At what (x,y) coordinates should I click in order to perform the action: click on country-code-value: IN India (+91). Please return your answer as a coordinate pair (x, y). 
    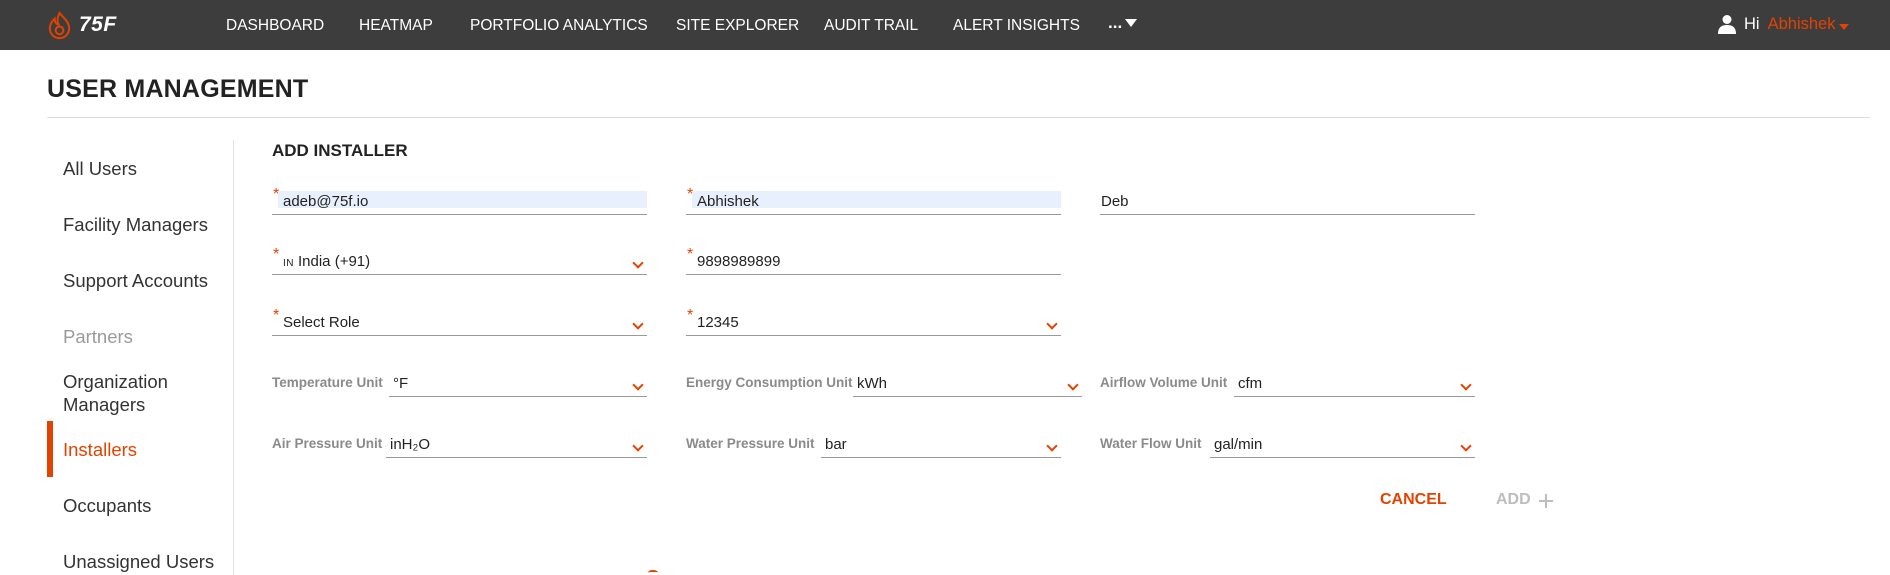
    Looking at the image, I should click on (326, 261).